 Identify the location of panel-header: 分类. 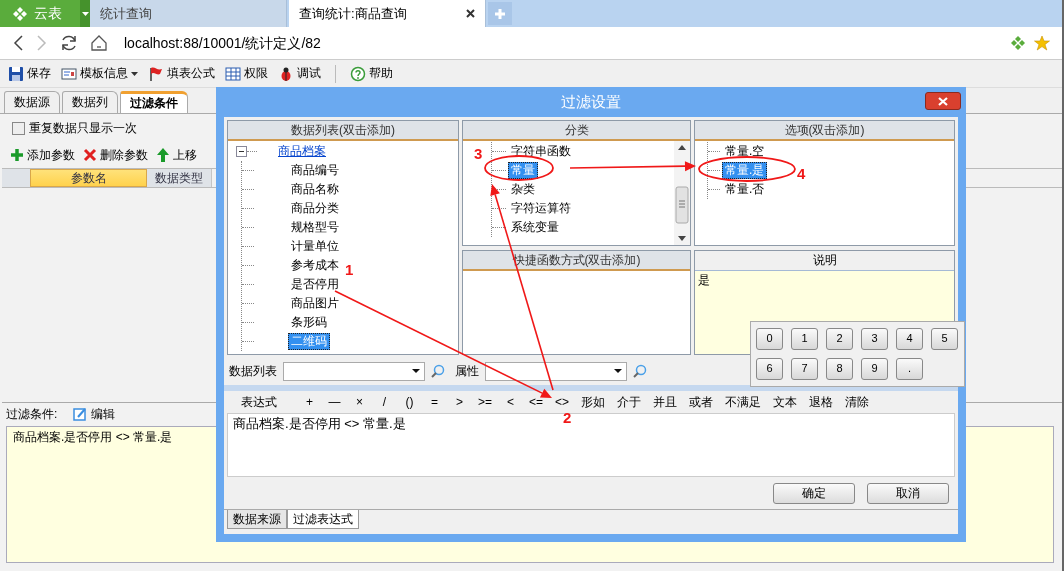
(576, 131).